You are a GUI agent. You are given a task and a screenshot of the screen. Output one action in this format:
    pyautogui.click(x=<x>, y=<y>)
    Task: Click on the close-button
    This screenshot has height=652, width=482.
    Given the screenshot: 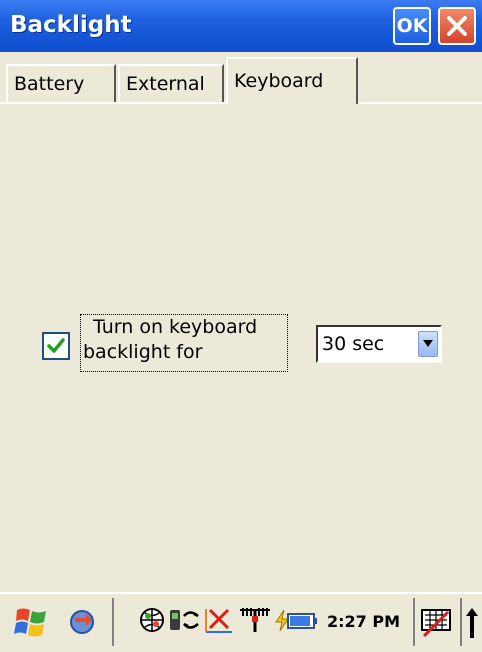 What is the action you would take?
    pyautogui.click(x=457, y=26)
    